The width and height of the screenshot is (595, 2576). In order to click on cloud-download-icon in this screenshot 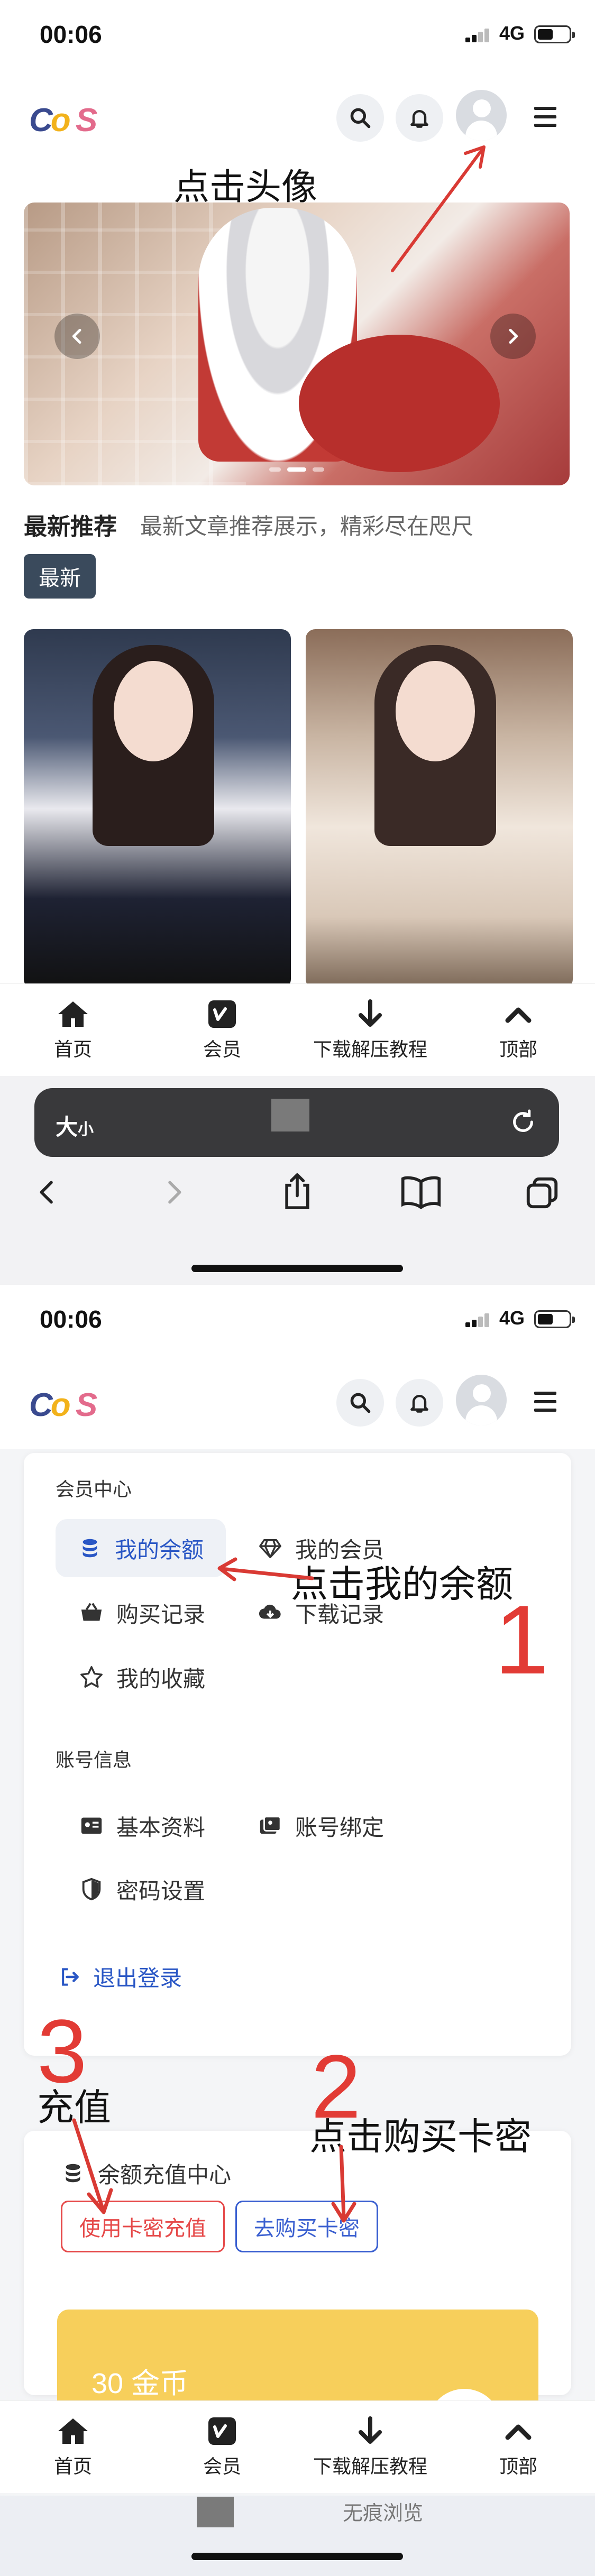, I will do `click(270, 1611)`.